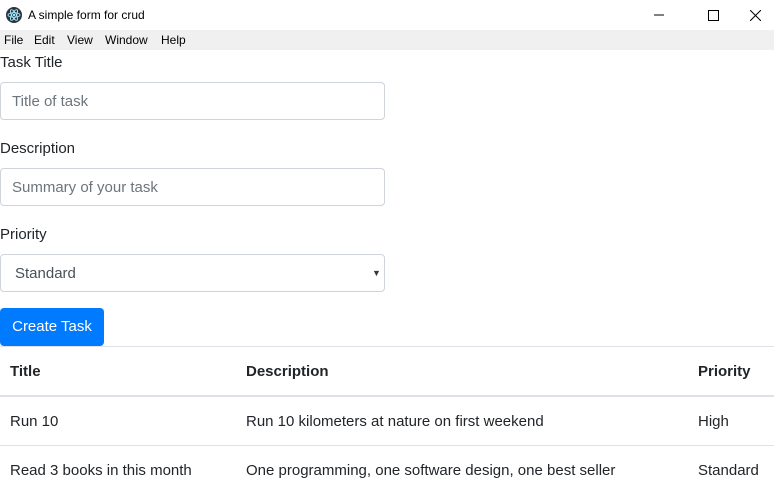  Describe the element at coordinates (724, 371) in the screenshot. I see `column-header-priority: Priority` at that location.